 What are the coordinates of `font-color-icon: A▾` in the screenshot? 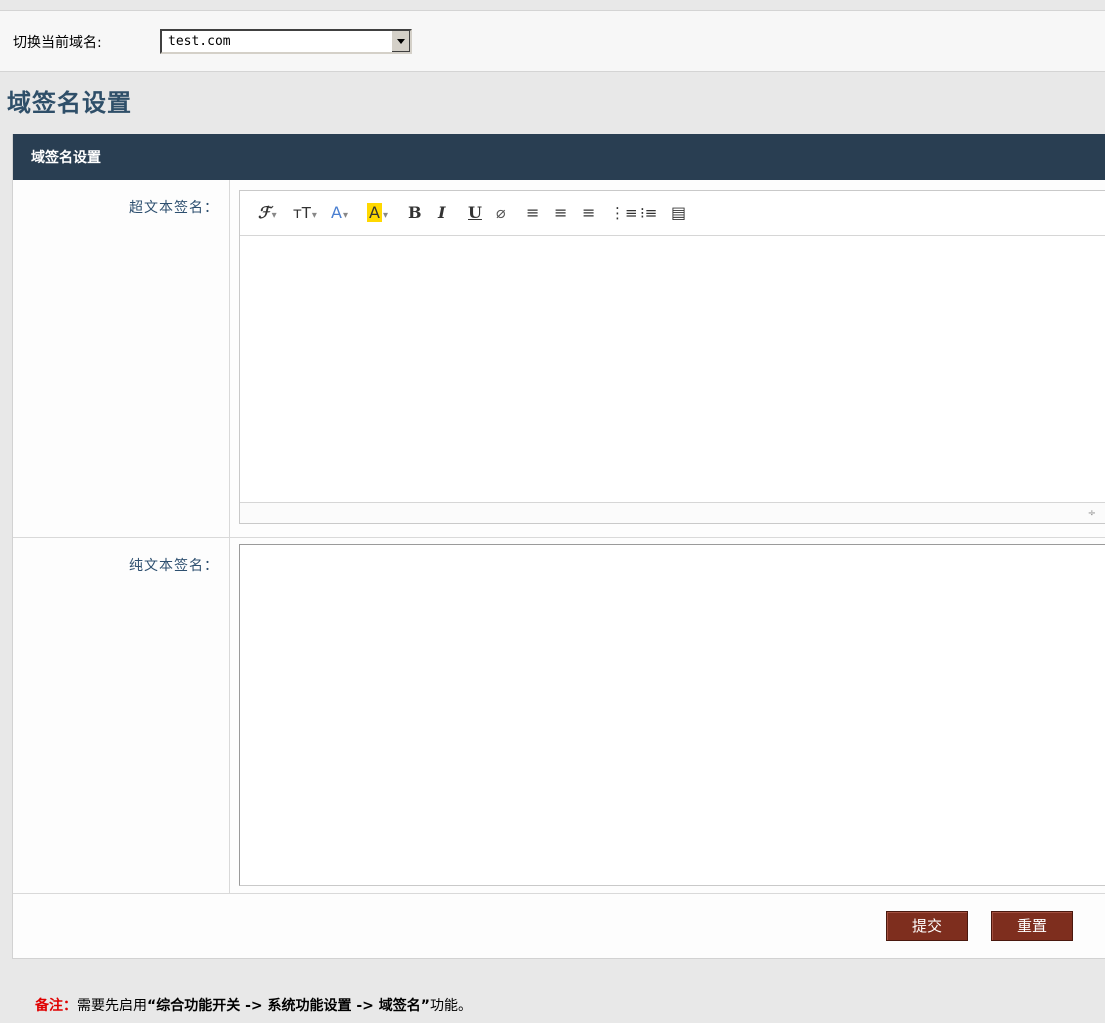 It's located at (339, 213).